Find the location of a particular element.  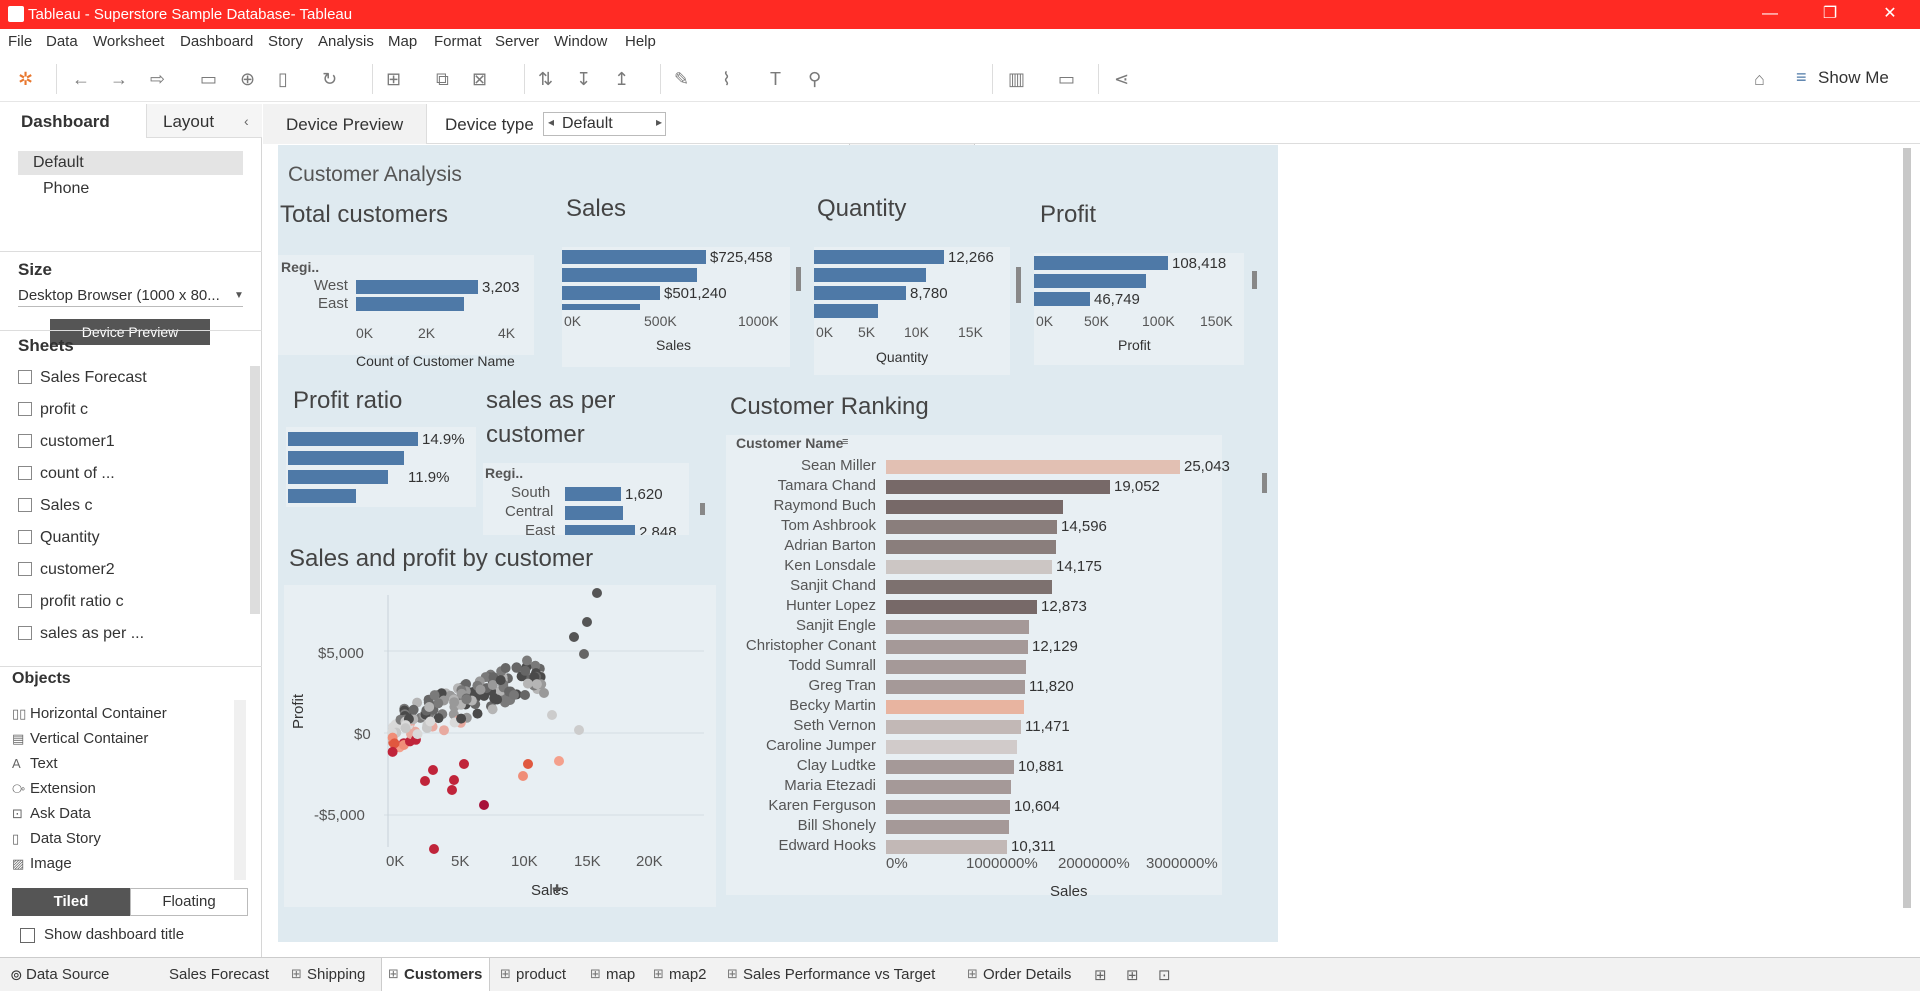

customer-name: Sanjit Chand is located at coordinates (801, 585).